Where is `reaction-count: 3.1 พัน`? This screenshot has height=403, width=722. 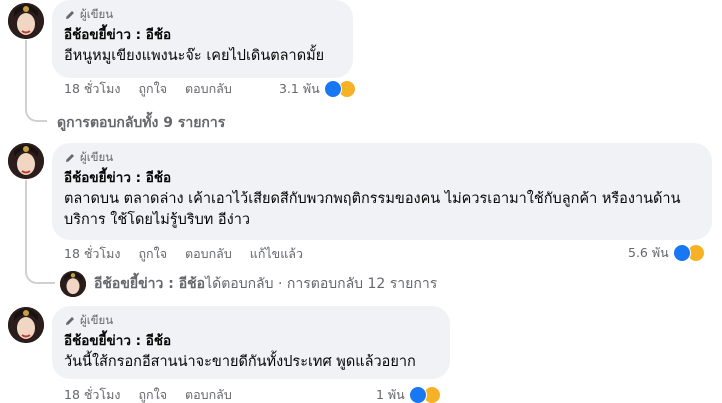 reaction-count: 3.1 พัน is located at coordinates (299, 88).